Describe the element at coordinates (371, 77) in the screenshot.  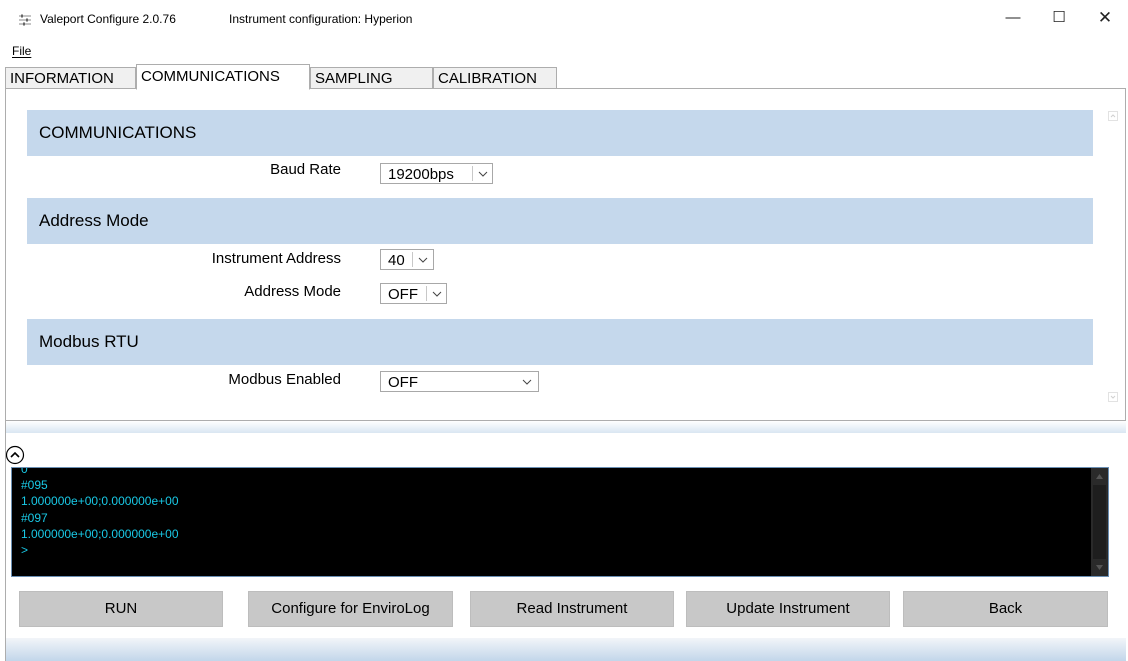
I see `tab-sampling: SAMPLING` at that location.